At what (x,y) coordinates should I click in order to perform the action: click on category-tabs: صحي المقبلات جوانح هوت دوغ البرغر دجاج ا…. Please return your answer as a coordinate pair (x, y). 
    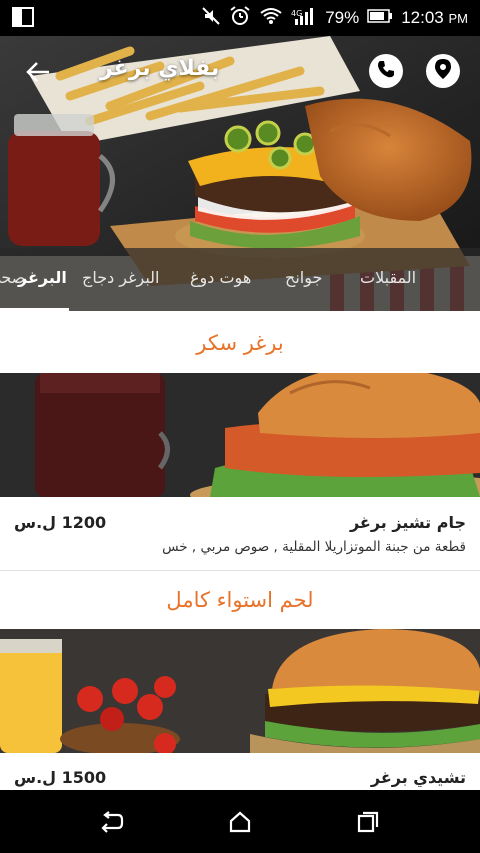
    Looking at the image, I should click on (240, 279).